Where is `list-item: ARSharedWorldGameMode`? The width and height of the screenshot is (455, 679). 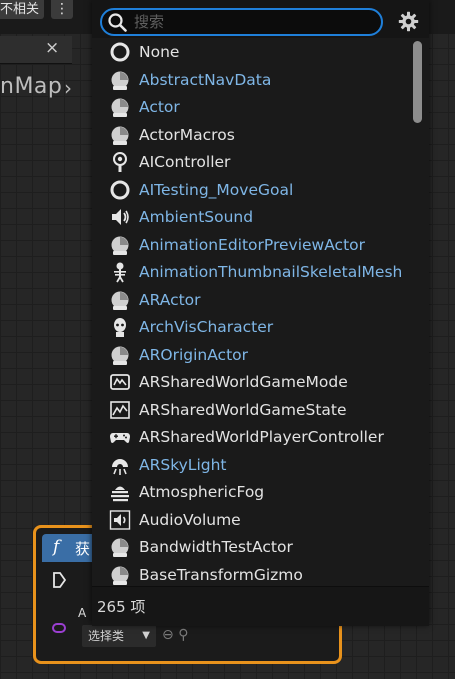 list-item: ARSharedWorldGameMode is located at coordinates (247, 382).